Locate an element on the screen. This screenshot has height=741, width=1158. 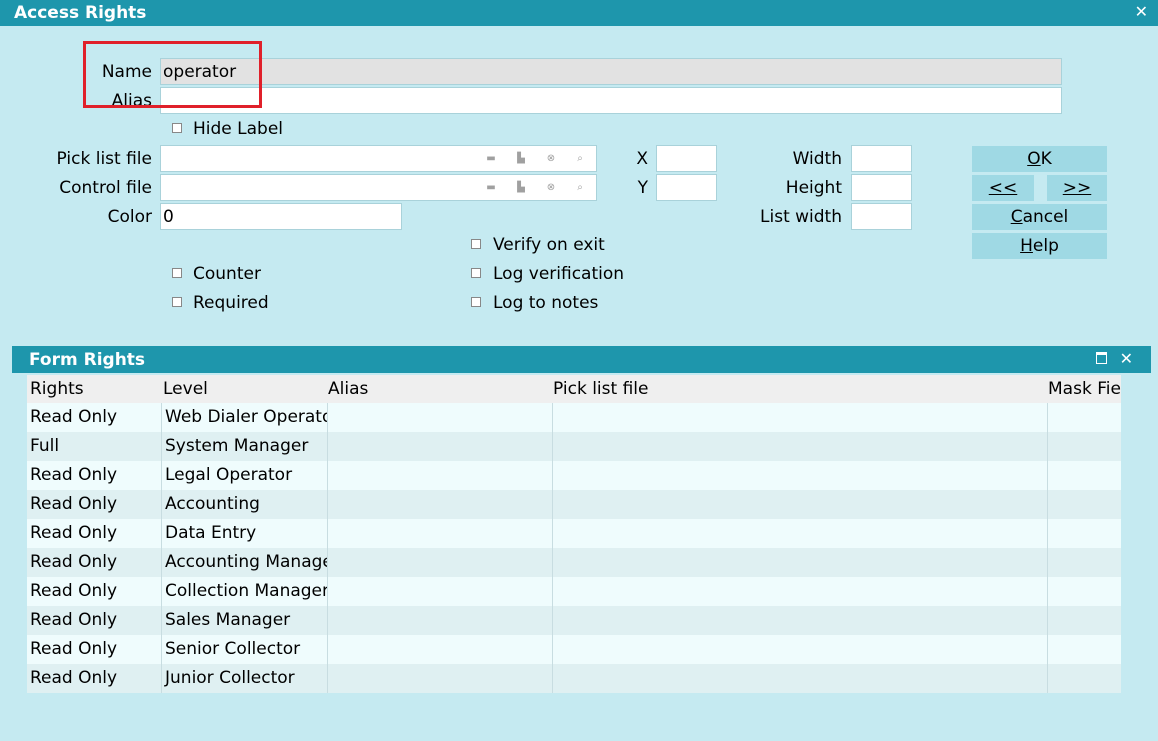
table-row: Read Only Legal Operator is located at coordinates (574, 475).